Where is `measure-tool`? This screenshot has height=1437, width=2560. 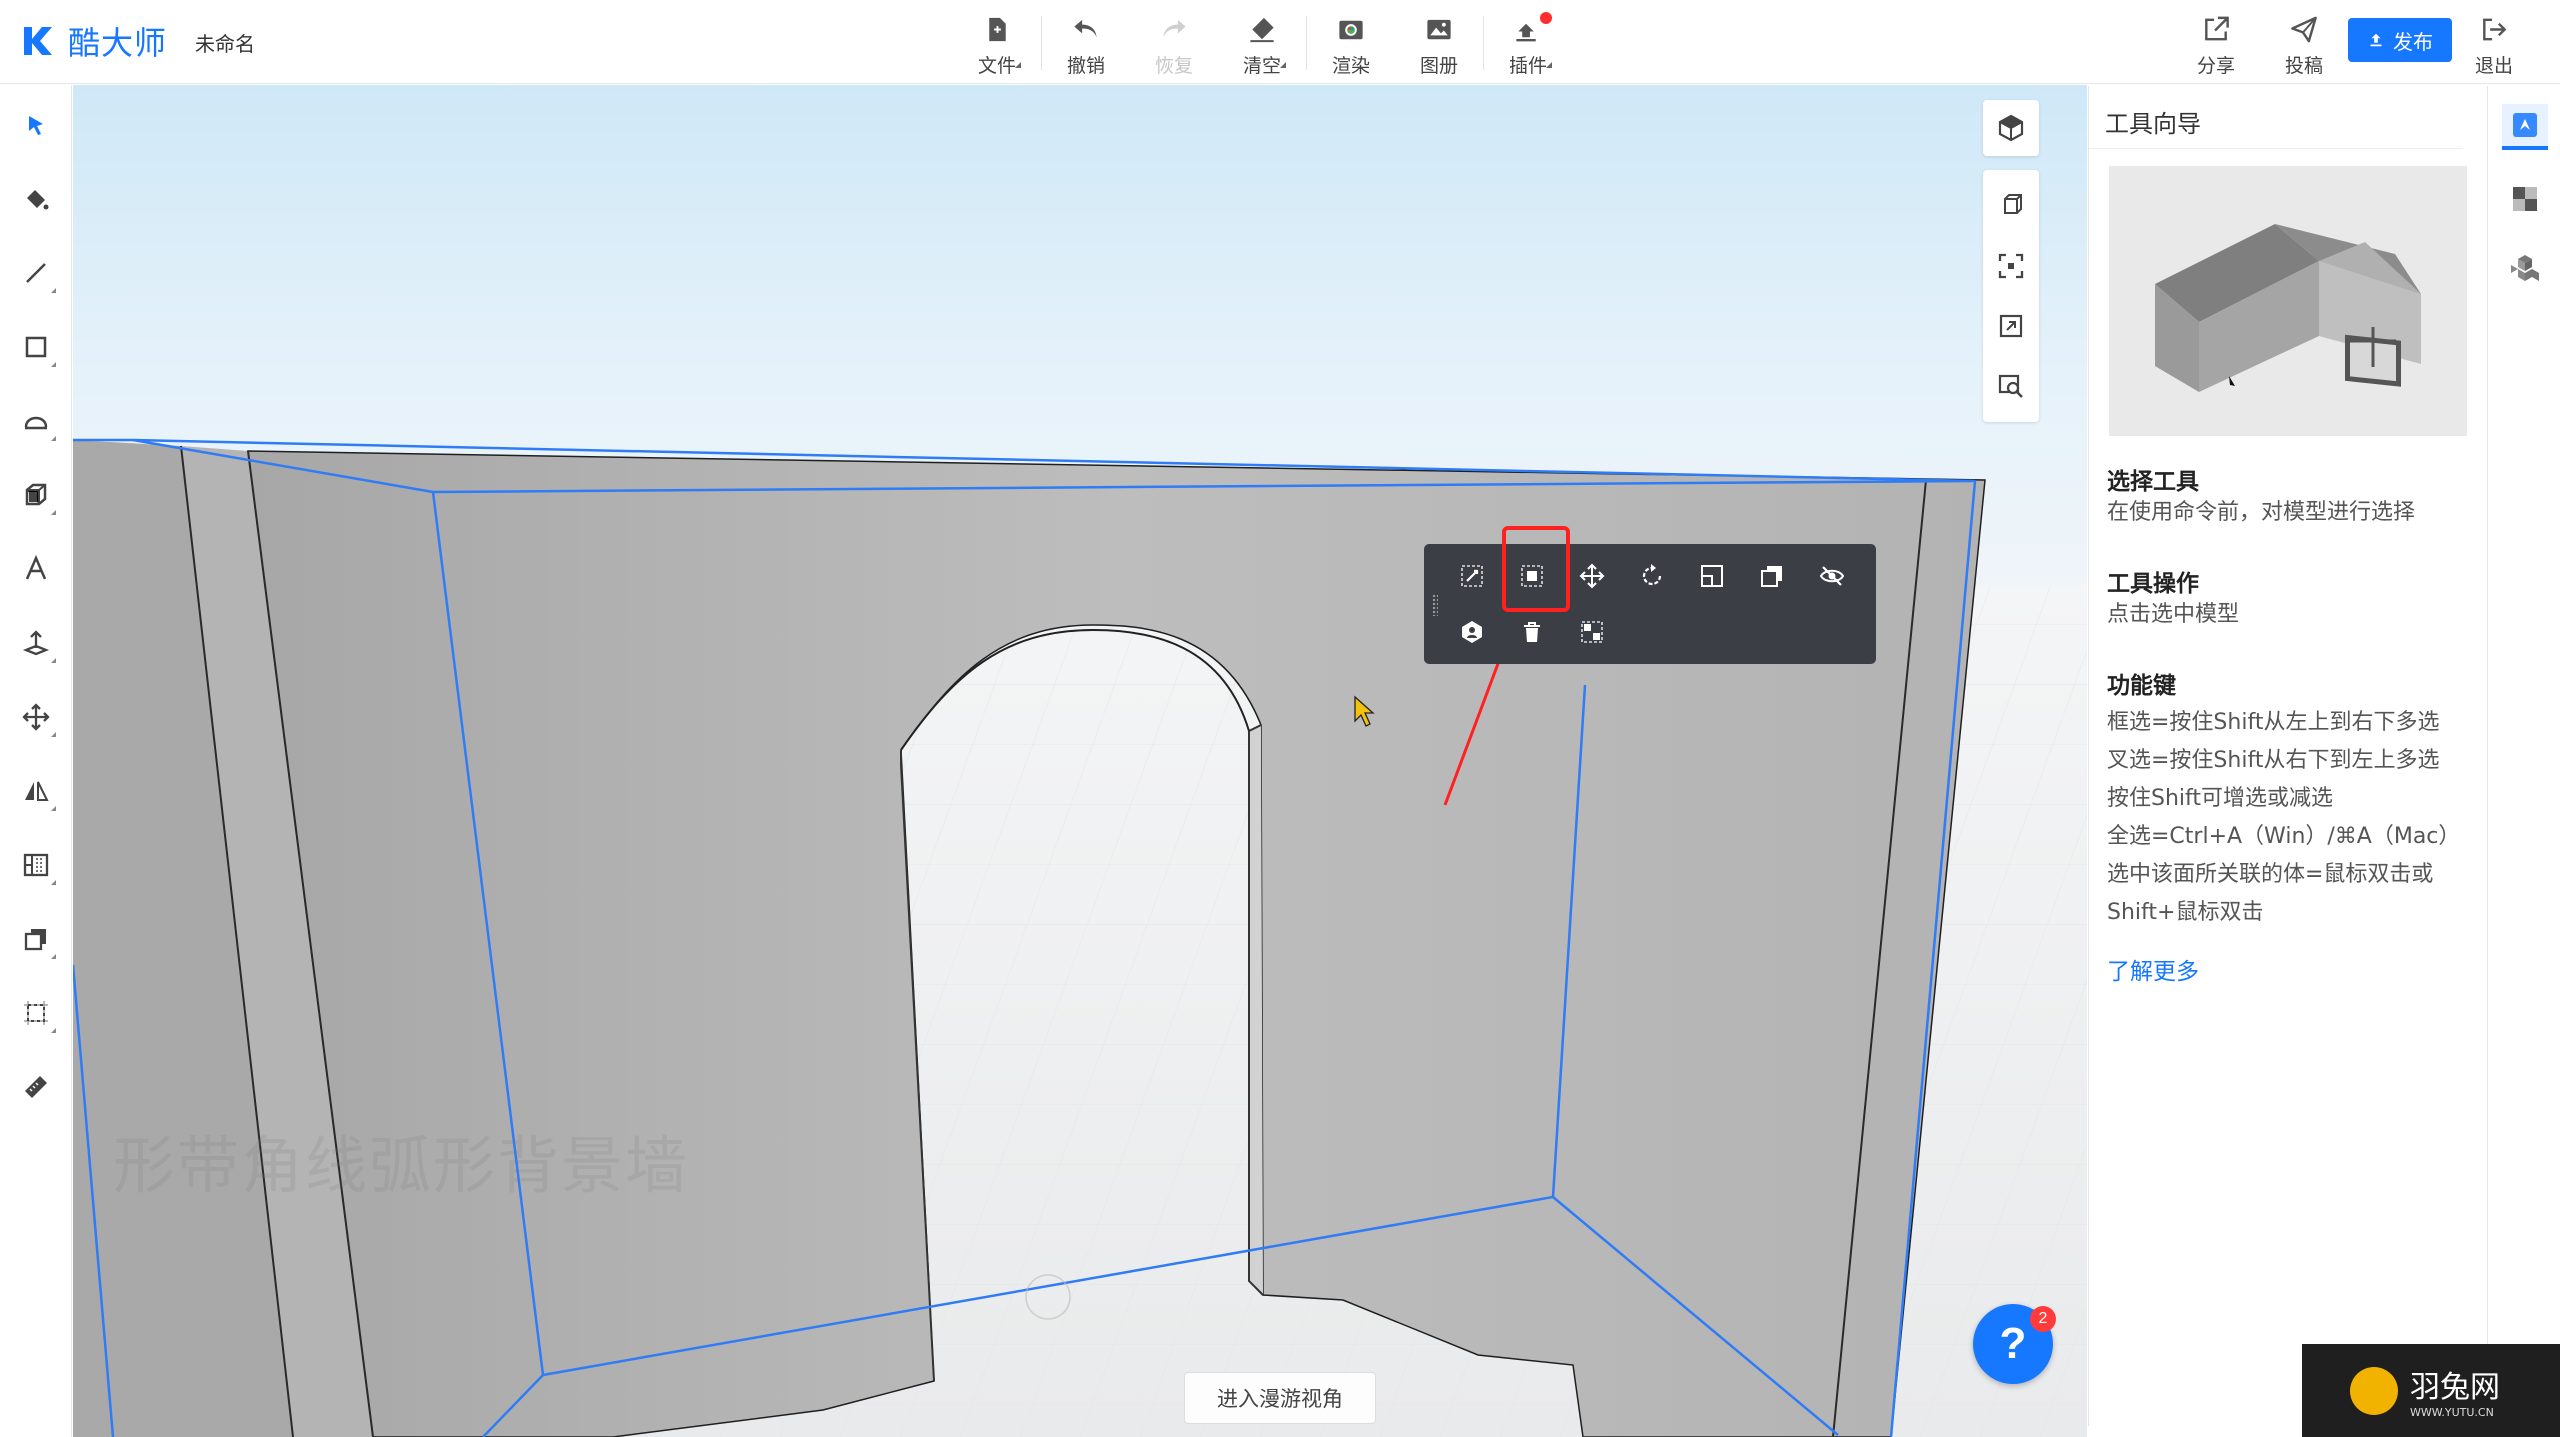 measure-tool is located at coordinates (36, 1087).